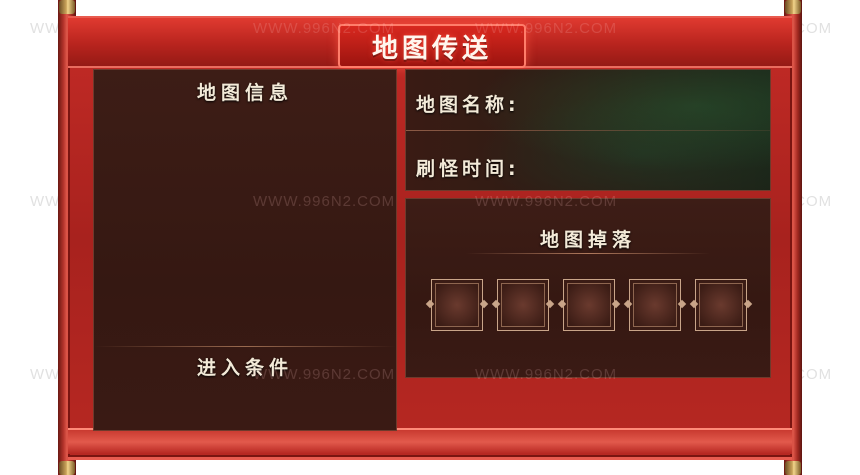  Describe the element at coordinates (468, 169) in the screenshot. I see `refresh-time-label: 刷怪时间:` at that location.